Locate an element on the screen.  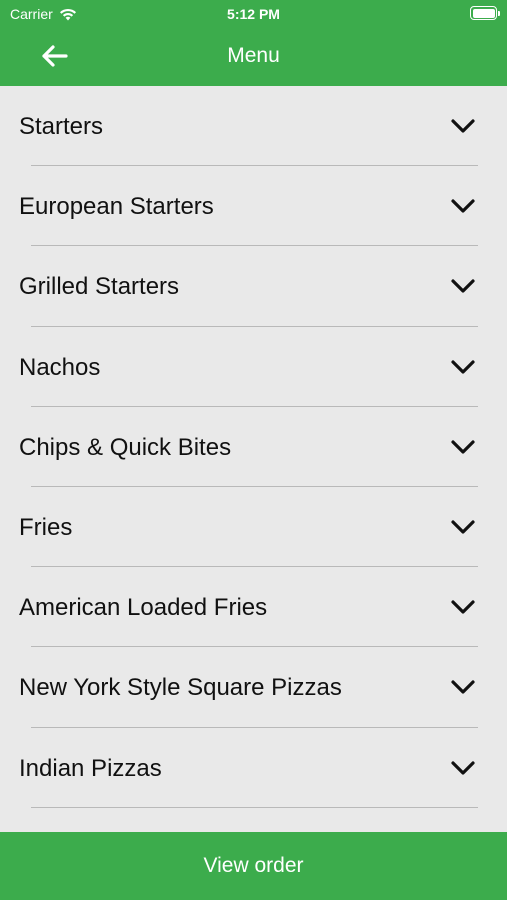
battery-icon is located at coordinates (485, 13).